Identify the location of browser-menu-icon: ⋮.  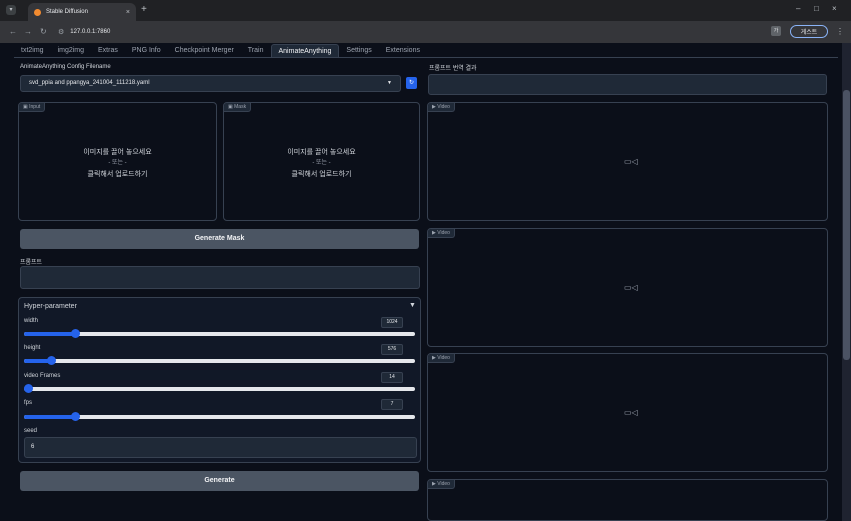
(840, 31).